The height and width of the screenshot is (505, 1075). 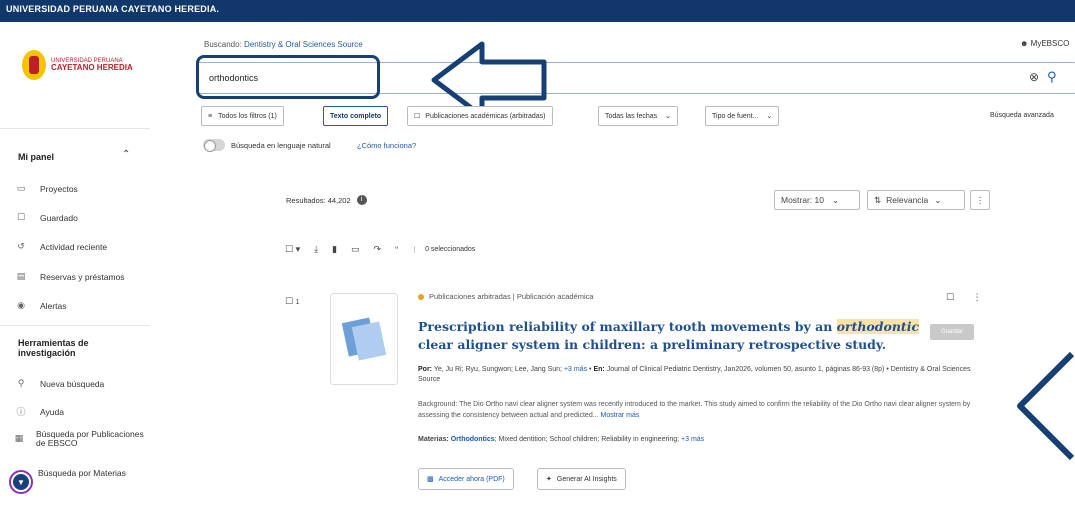 I want to click on institution-name: UNIVERSIDAD PERUANA CAYETANO HEREDIA., so click(x=113, y=9).